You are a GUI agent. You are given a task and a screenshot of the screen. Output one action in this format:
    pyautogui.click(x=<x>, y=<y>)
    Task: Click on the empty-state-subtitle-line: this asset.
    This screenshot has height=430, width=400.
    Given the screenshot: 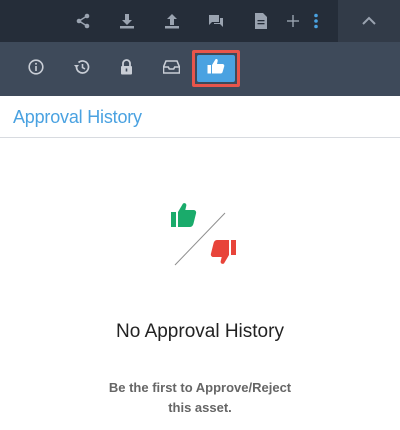 What is the action you would take?
    pyautogui.click(x=200, y=407)
    